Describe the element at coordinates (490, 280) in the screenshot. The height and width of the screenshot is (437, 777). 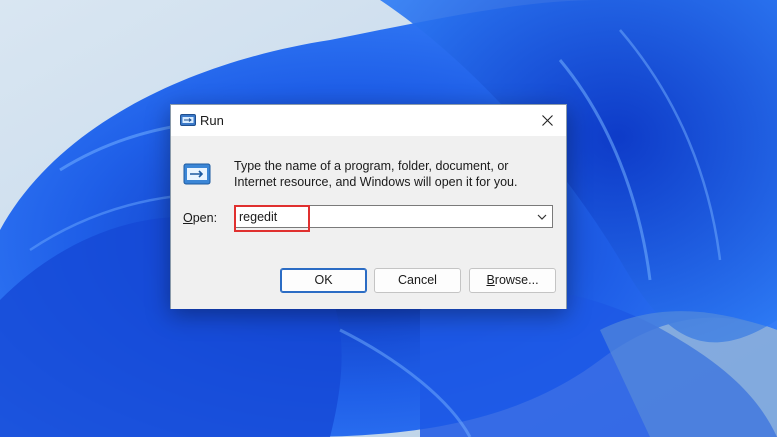
I see `browse-mnemonic: B` at that location.